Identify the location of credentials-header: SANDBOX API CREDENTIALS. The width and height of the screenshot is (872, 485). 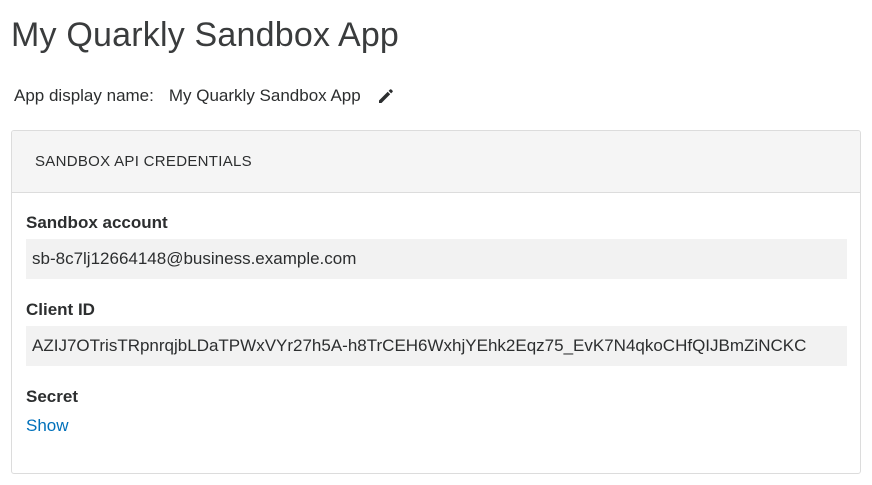
(436, 162).